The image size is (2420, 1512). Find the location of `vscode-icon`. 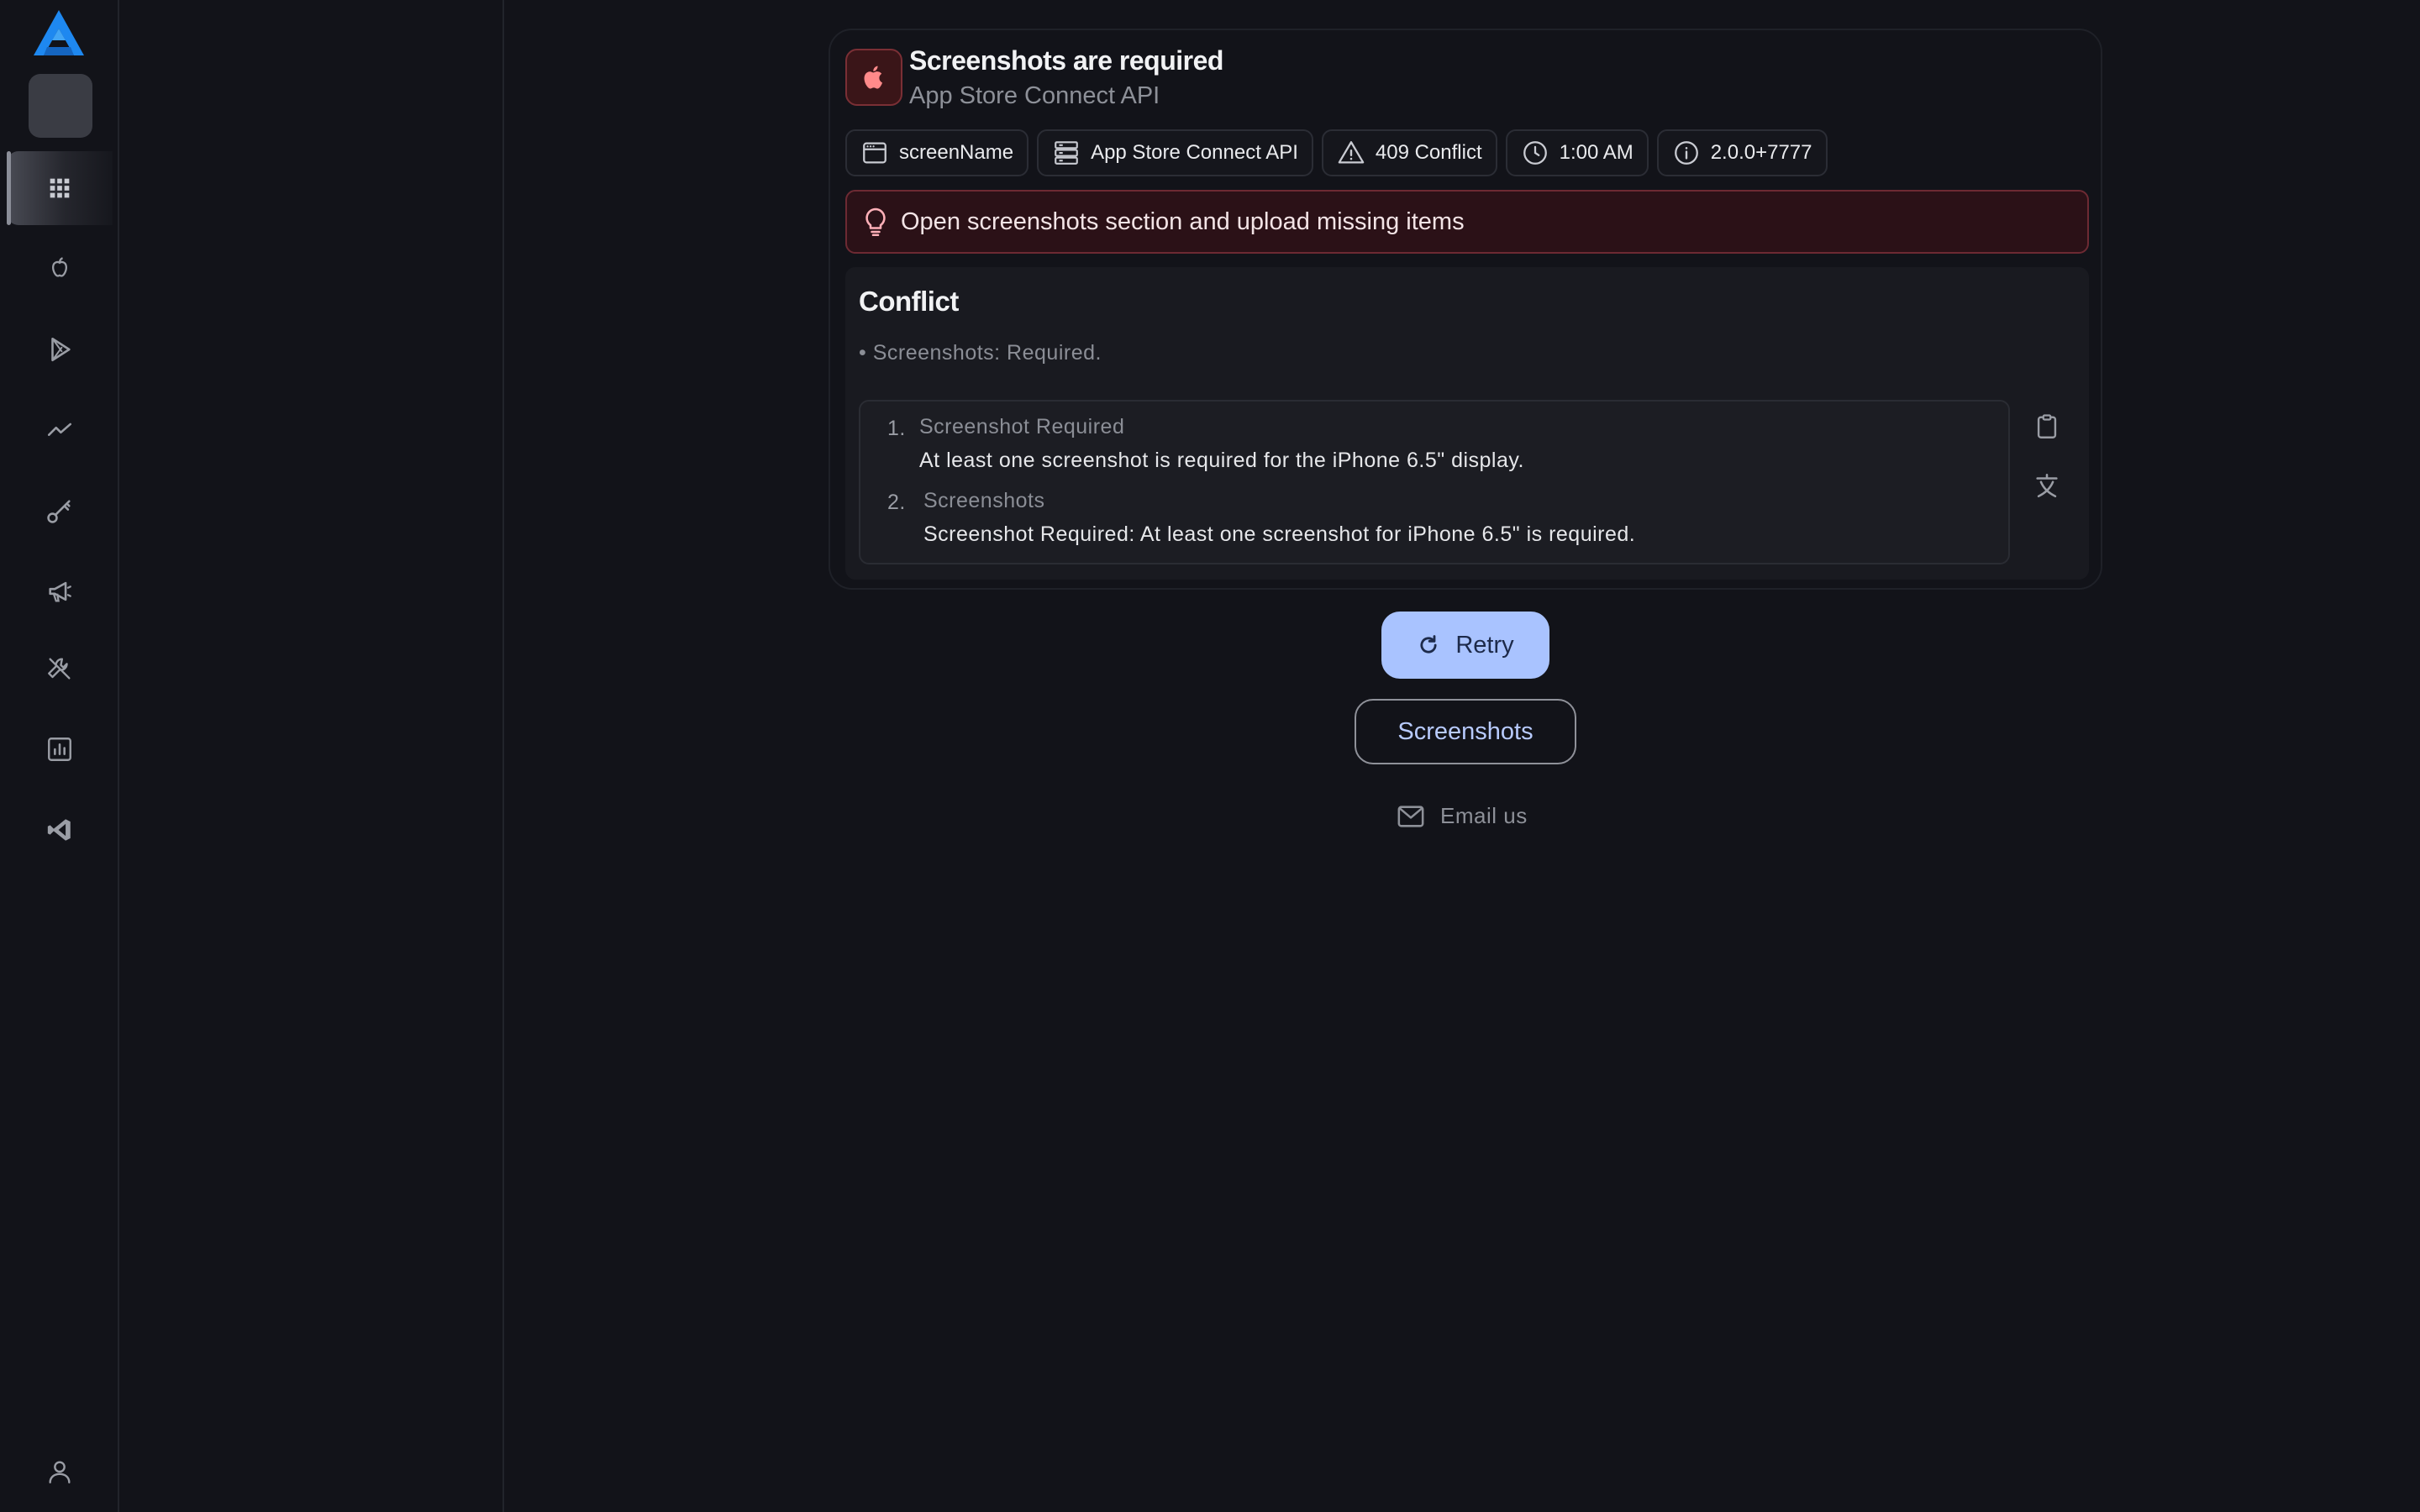

vscode-icon is located at coordinates (59, 830).